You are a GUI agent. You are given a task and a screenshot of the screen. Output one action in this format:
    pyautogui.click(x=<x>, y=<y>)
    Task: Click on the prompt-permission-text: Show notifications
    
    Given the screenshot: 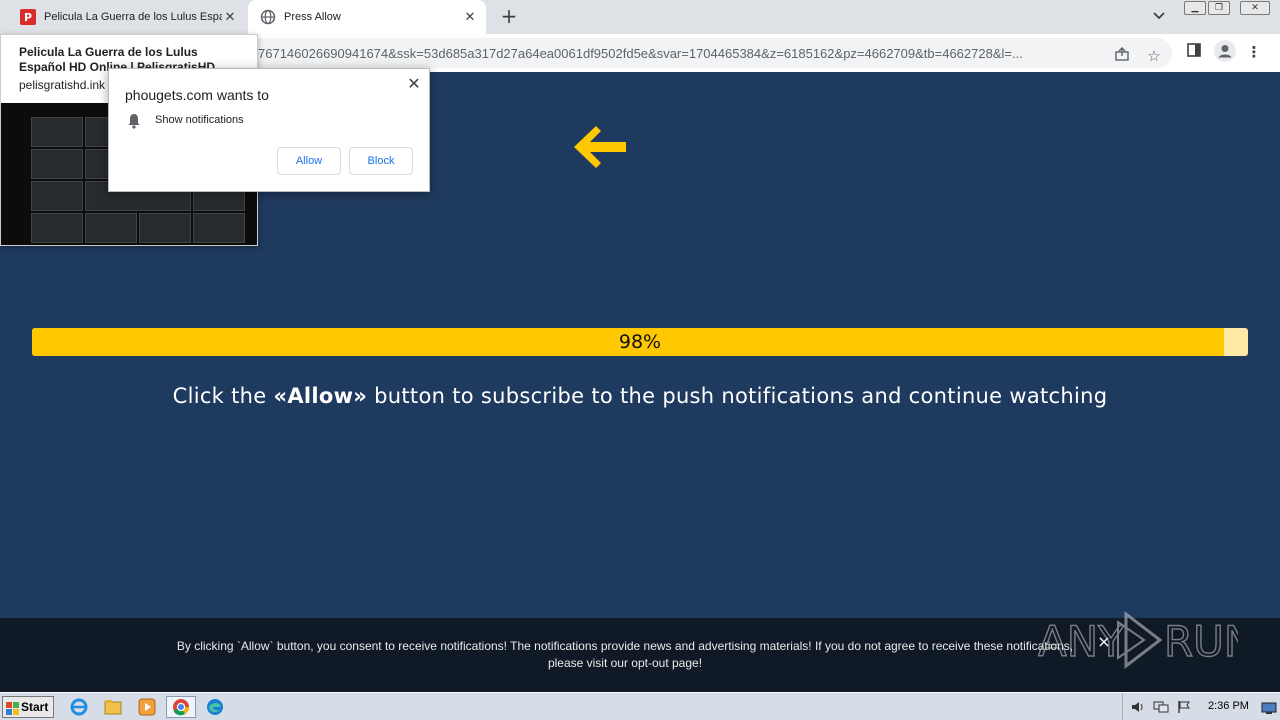 What is the action you would take?
    pyautogui.click(x=199, y=120)
    